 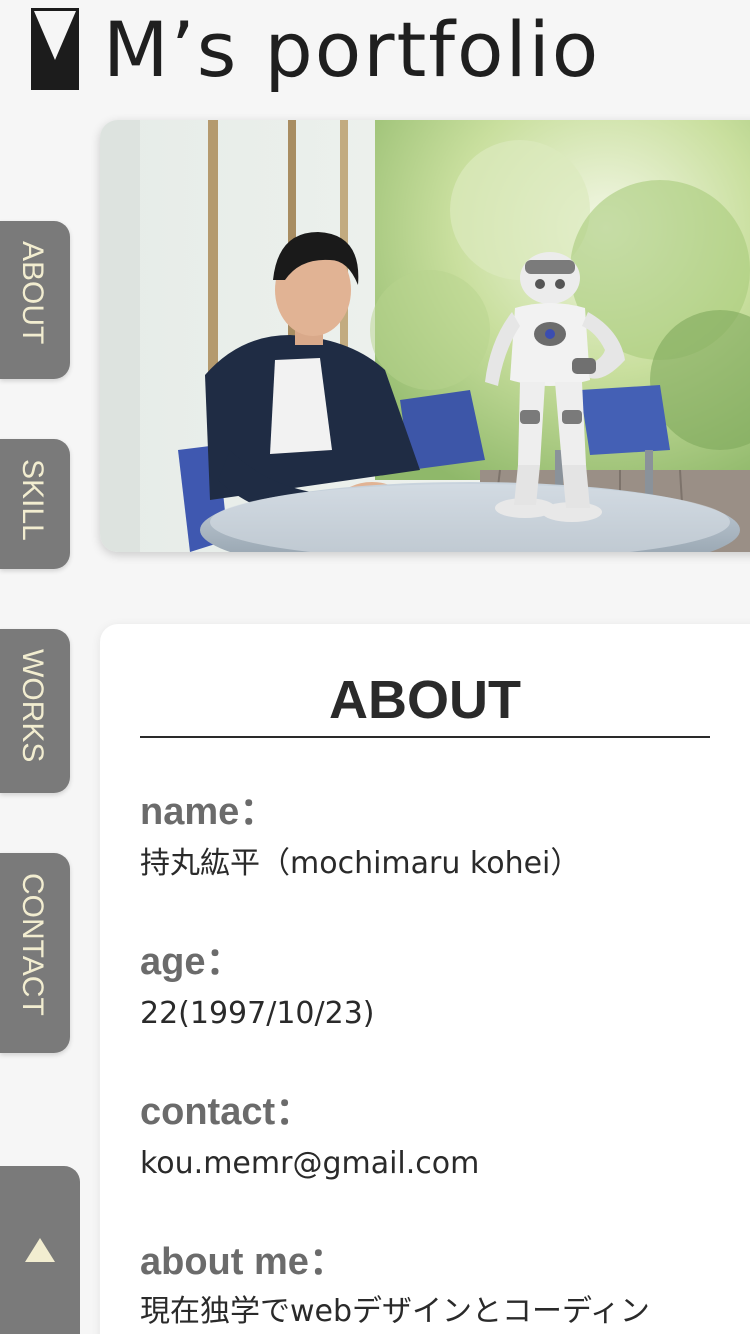 I want to click on site-title: M’s portfolio, so click(x=351, y=50).